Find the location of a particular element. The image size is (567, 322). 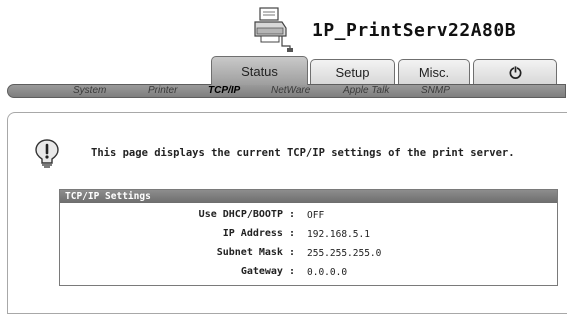

ip-address-label: IP Address : is located at coordinates (258, 233).